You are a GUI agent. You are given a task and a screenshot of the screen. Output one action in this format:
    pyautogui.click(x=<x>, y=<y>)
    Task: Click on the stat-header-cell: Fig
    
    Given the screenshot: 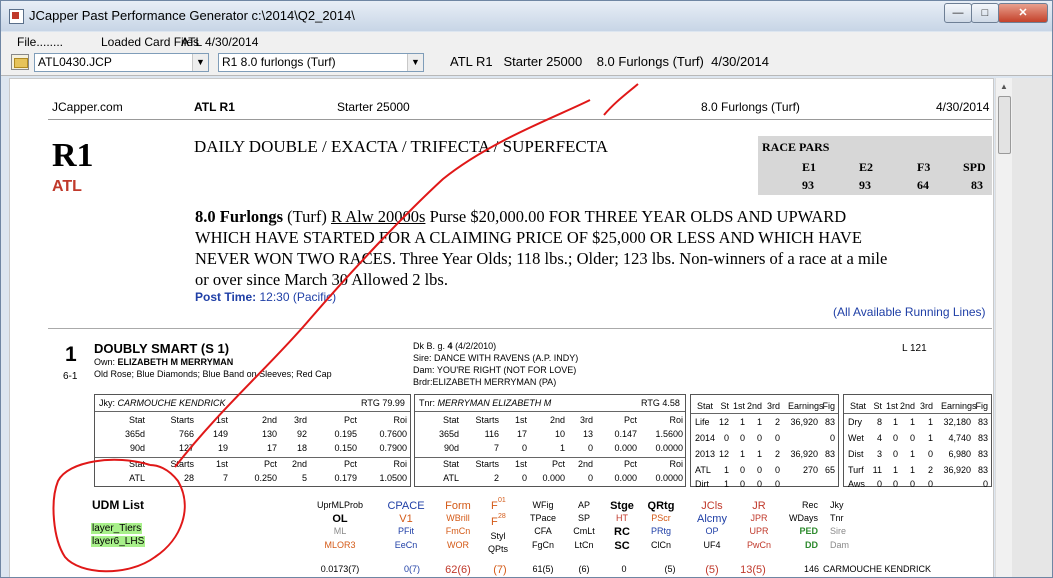 What is the action you would take?
    pyautogui.click(x=828, y=406)
    